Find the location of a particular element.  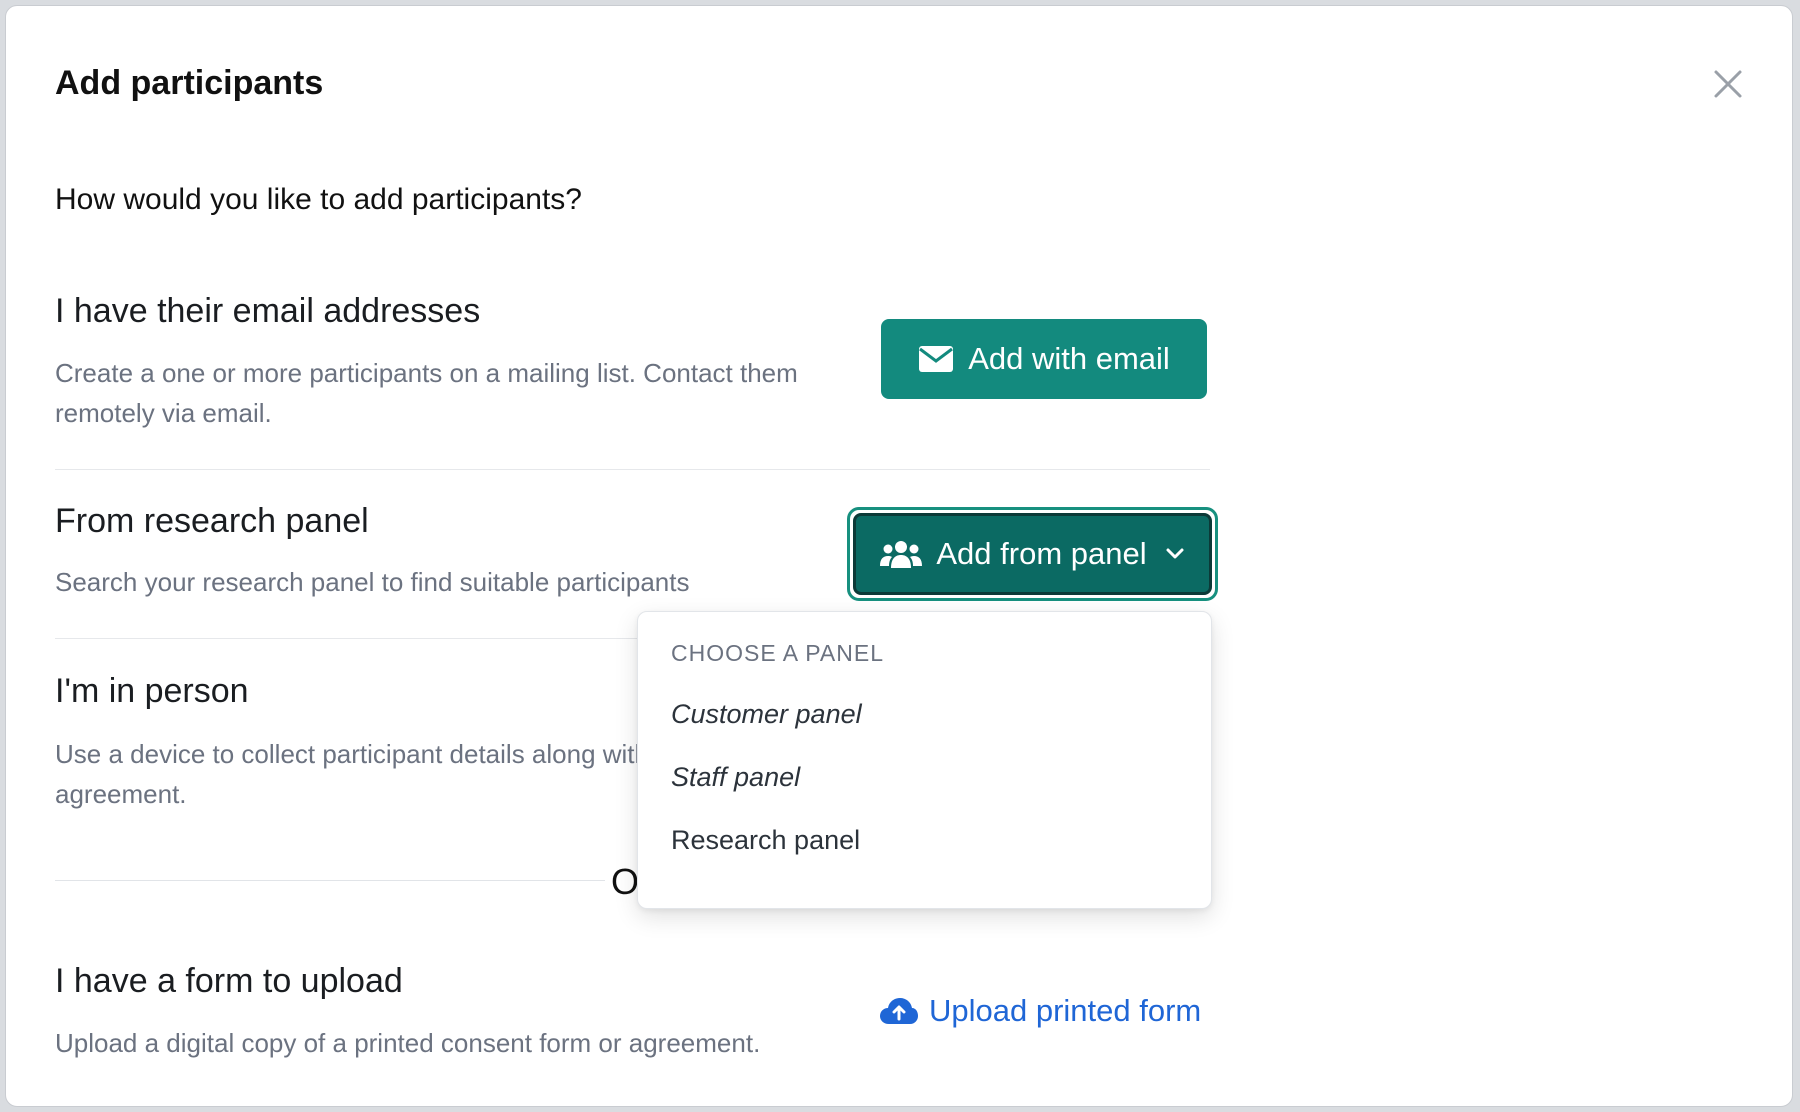

upload-section-heading: I have a form to upload is located at coordinates (229, 981).